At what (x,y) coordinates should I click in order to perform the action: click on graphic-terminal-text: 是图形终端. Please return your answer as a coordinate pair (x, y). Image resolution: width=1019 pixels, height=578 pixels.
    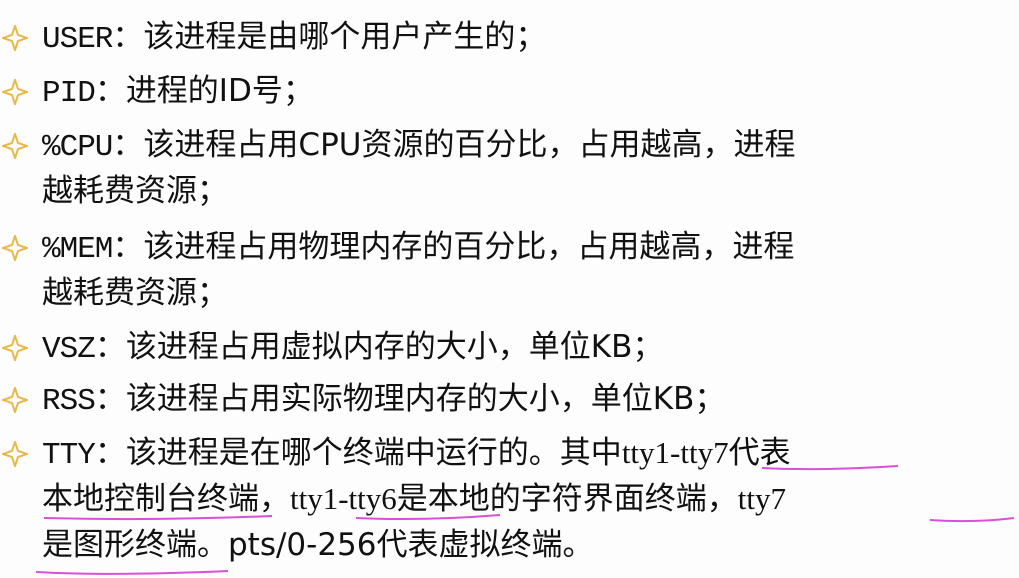
    Looking at the image, I should click on (119, 545).